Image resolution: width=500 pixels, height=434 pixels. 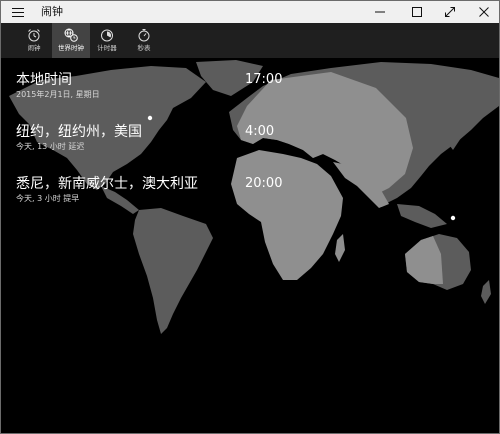 What do you see at coordinates (250, 12) in the screenshot?
I see `title-bar: 闹钟` at bounding box center [250, 12].